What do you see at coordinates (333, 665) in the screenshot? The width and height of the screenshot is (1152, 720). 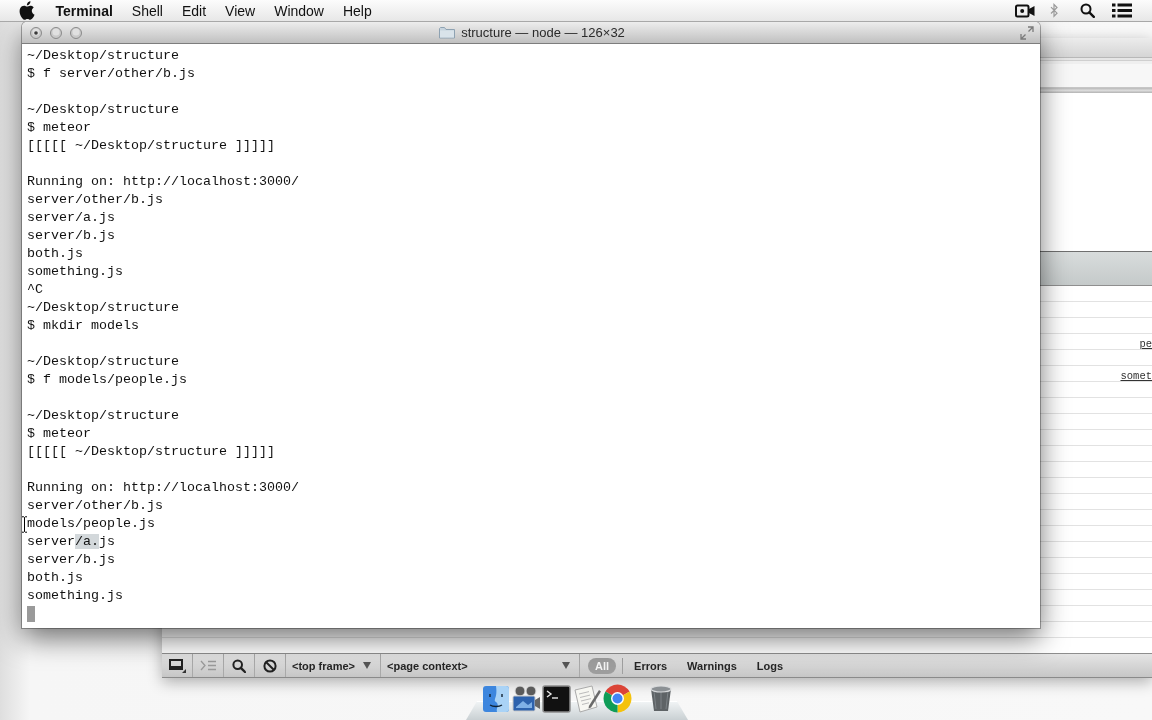 I see `frame-dropdown: <top frame>` at bounding box center [333, 665].